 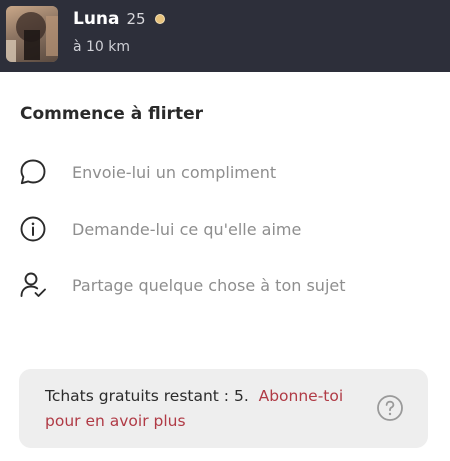 I want to click on question-circle-icon, so click(x=390, y=408).